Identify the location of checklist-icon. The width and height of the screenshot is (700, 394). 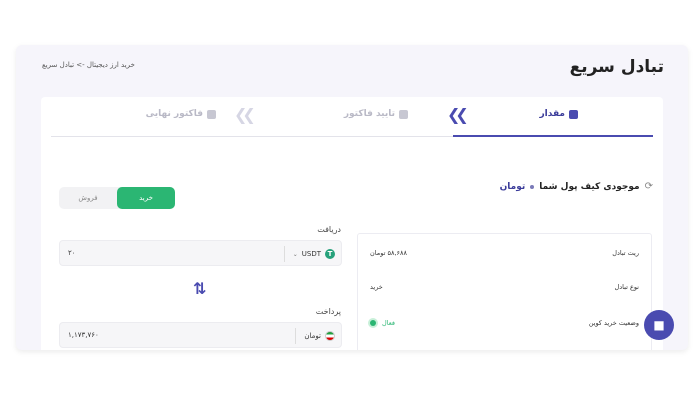
(403, 114).